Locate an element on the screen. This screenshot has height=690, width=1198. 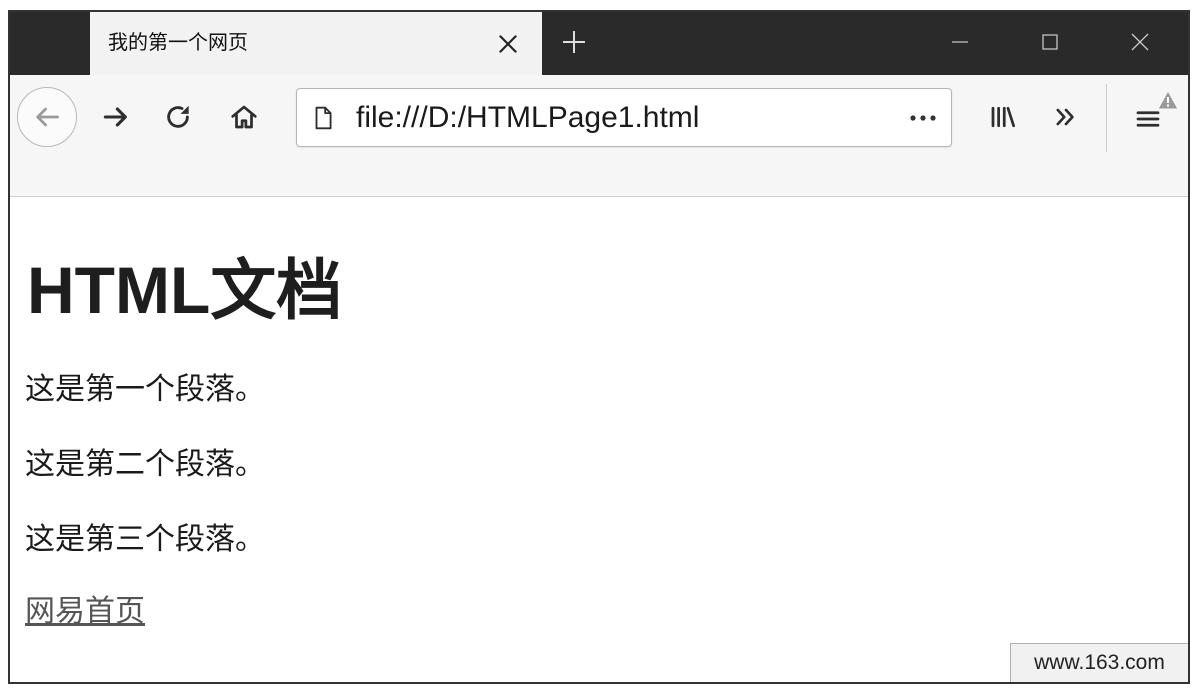
library-icon is located at coordinates (1003, 117).